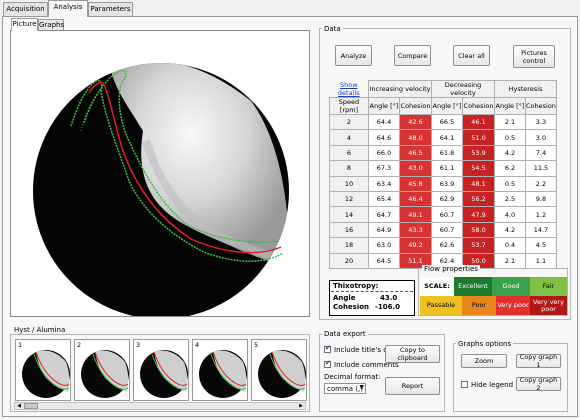 This screenshot has width=580, height=419. Describe the element at coordinates (332, 29) in the screenshot. I see `data-group-title: Data` at that location.